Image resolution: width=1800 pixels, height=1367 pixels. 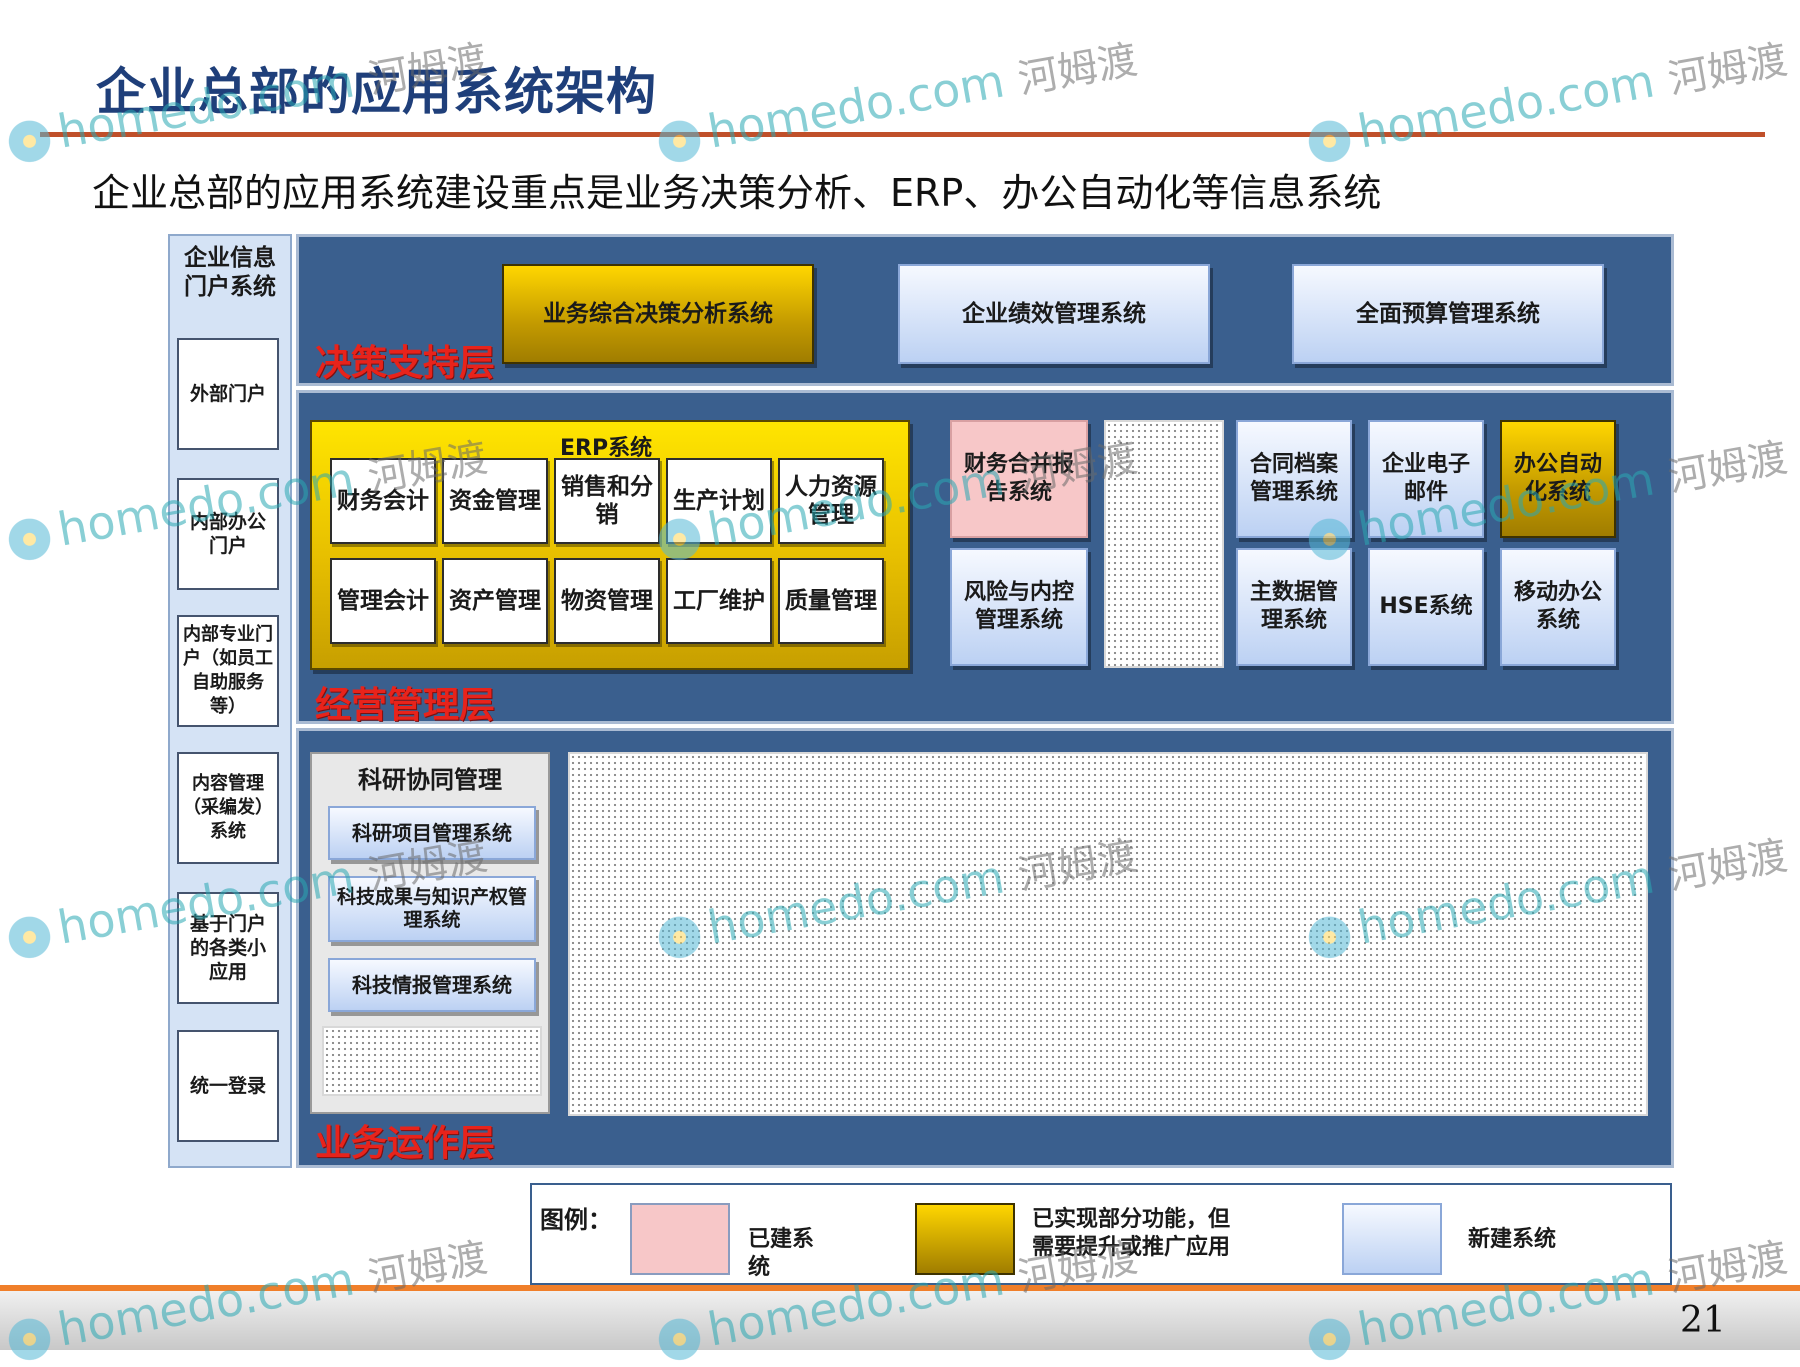 I want to click on placeholder-area, so click(x=1164, y=544).